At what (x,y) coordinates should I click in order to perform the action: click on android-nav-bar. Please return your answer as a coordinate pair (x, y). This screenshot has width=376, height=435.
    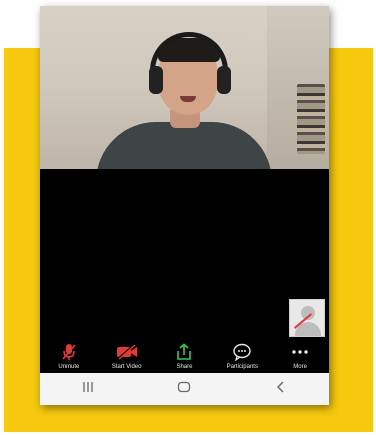
    Looking at the image, I should click on (184, 389).